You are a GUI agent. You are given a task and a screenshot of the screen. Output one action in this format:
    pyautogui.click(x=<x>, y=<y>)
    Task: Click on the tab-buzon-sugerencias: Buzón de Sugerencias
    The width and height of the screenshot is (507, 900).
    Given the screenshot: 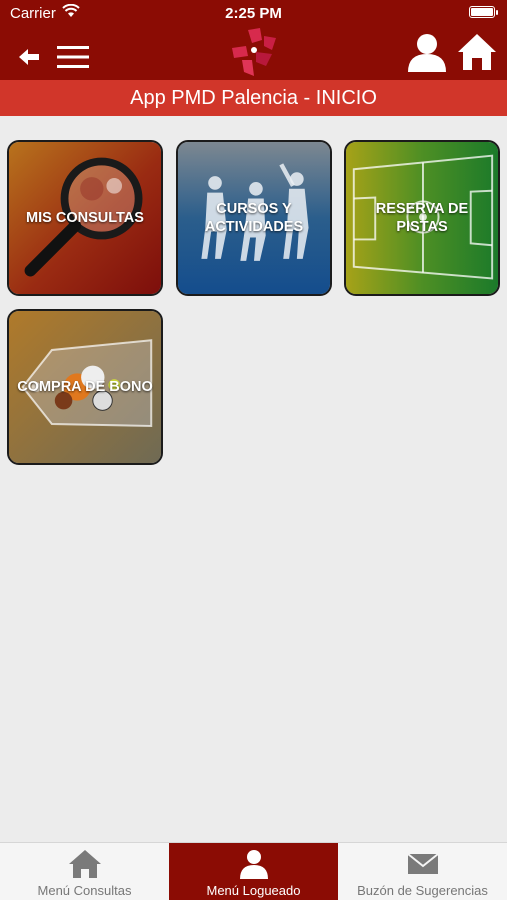 What is the action you would take?
    pyautogui.click(x=422, y=871)
    